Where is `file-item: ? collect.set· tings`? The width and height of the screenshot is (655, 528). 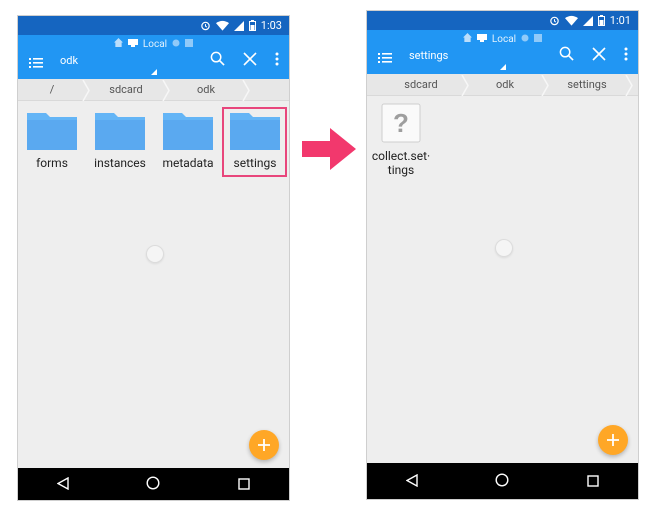
file-item: ? collect.set· tings is located at coordinates (401, 140).